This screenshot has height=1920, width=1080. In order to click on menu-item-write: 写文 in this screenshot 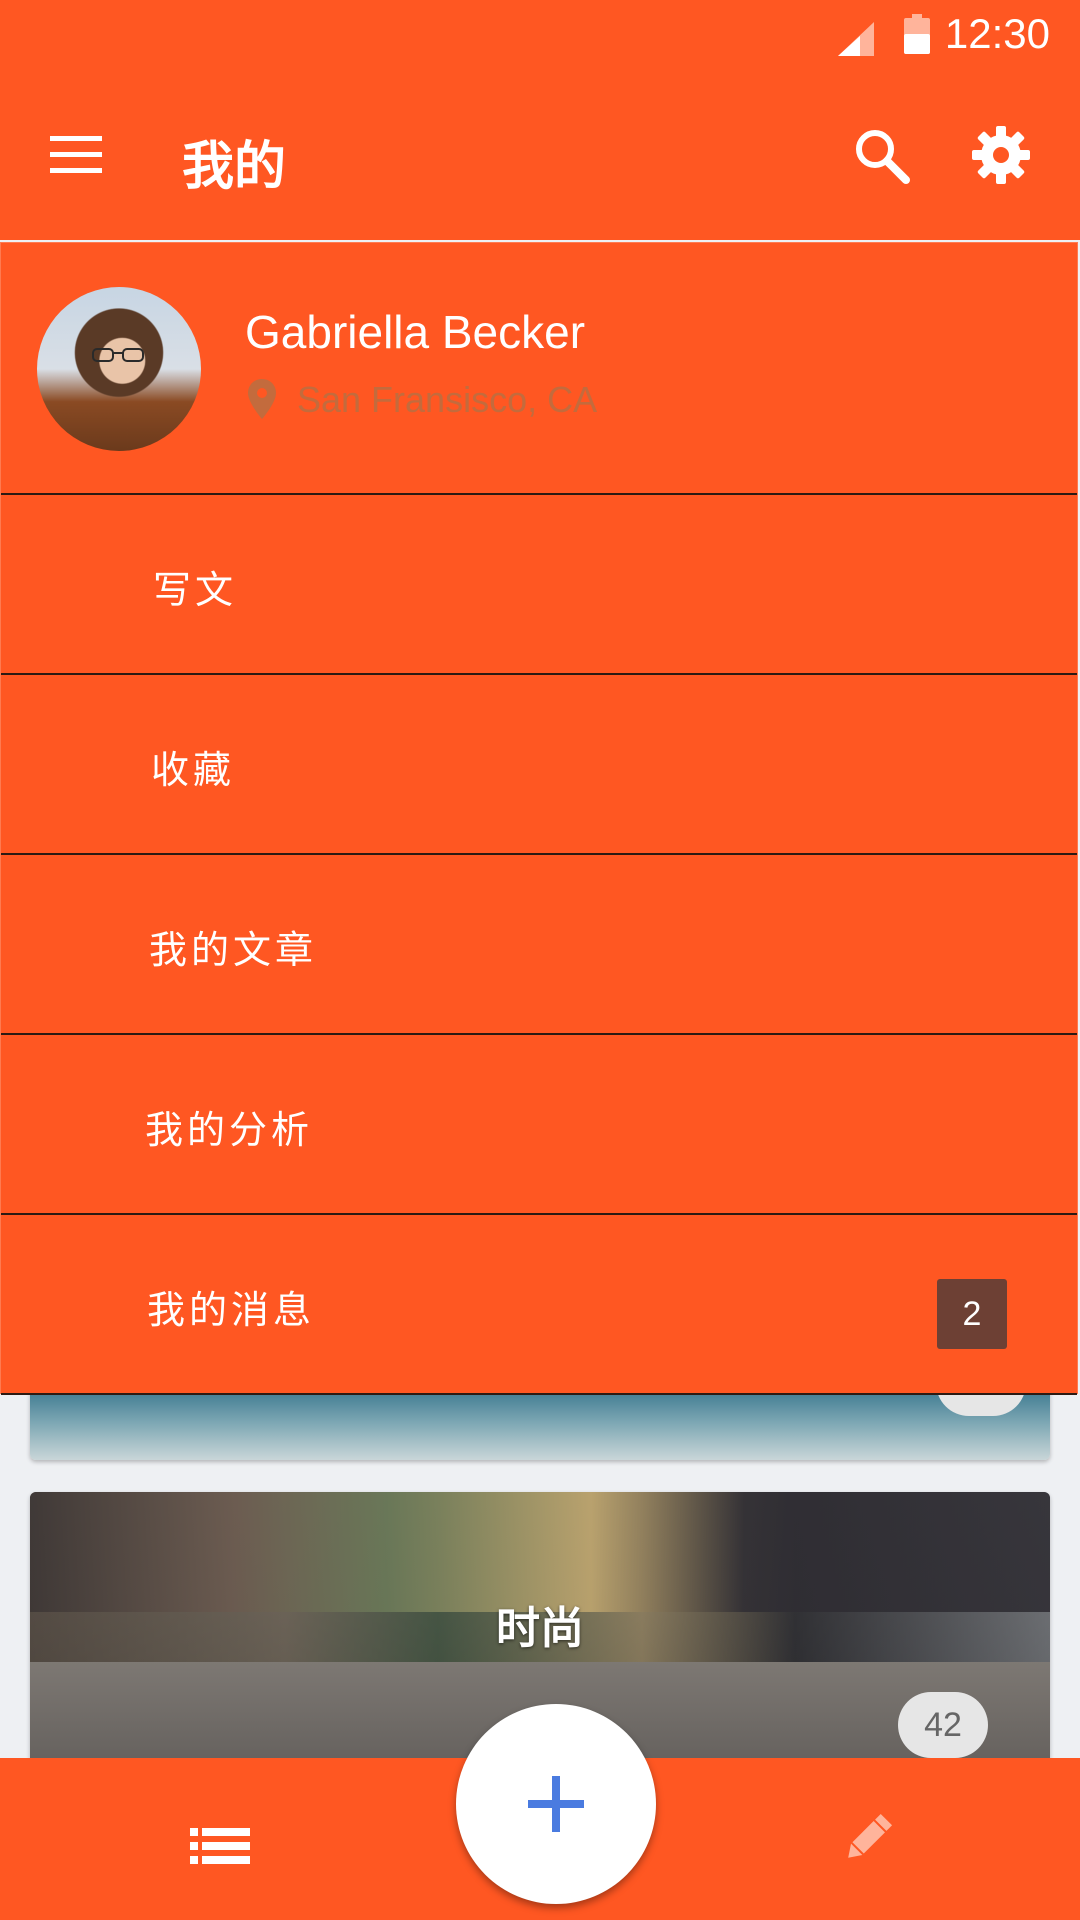, I will do `click(539, 585)`.